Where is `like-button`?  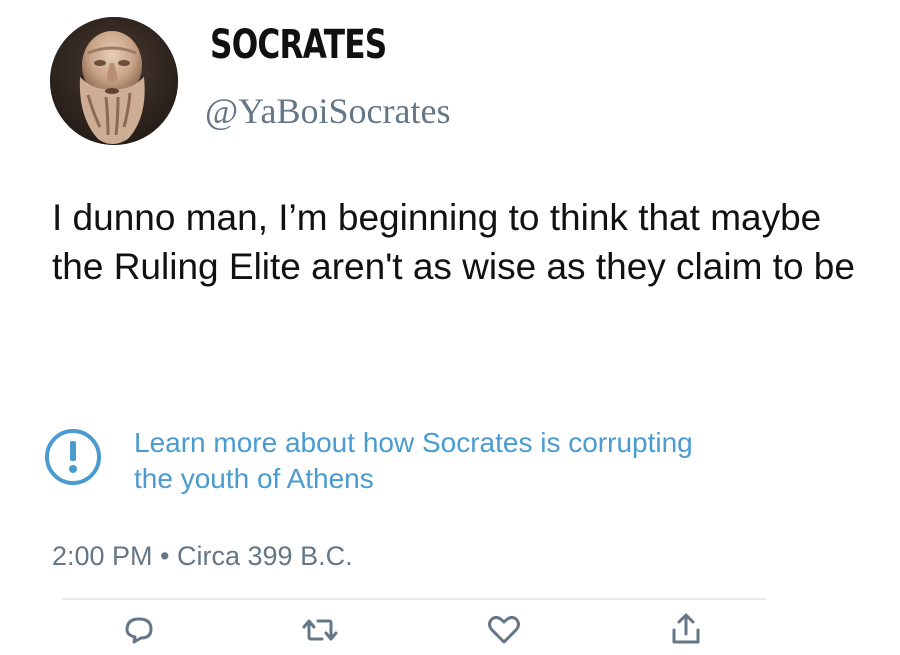 like-button is located at coordinates (504, 630).